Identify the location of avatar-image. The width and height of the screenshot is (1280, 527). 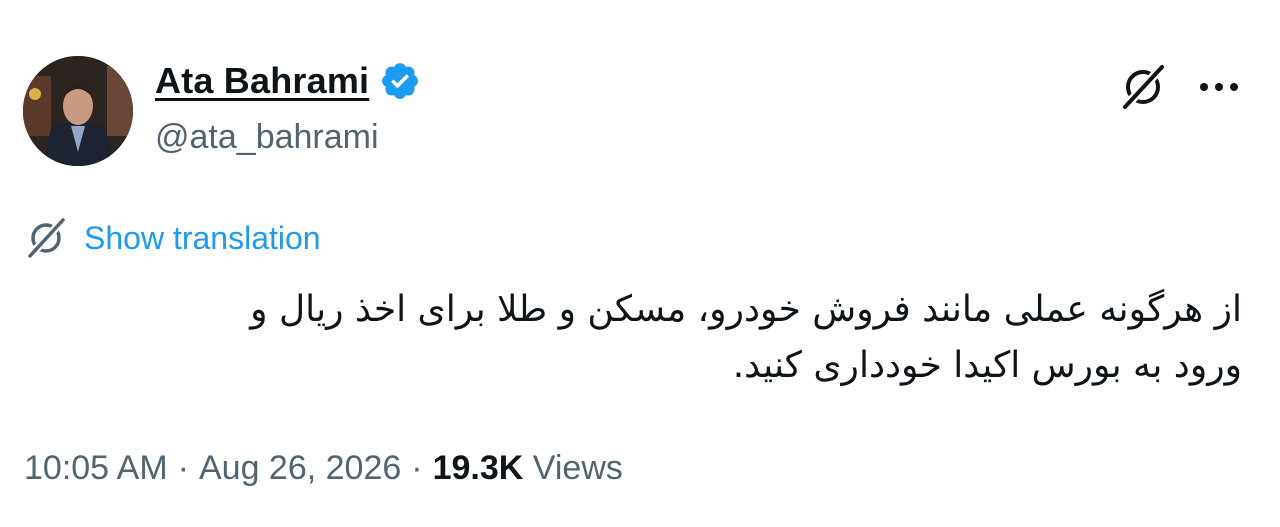
(78, 111).